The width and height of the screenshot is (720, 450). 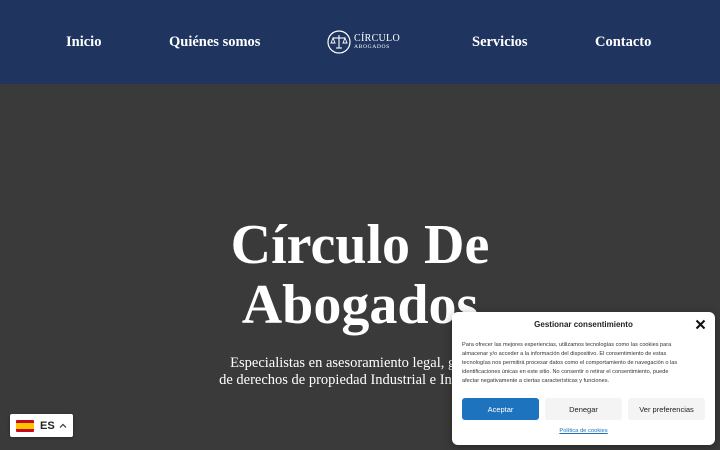 I want to click on nav-item-quienes-somos: Quiénes somos, so click(x=214, y=42).